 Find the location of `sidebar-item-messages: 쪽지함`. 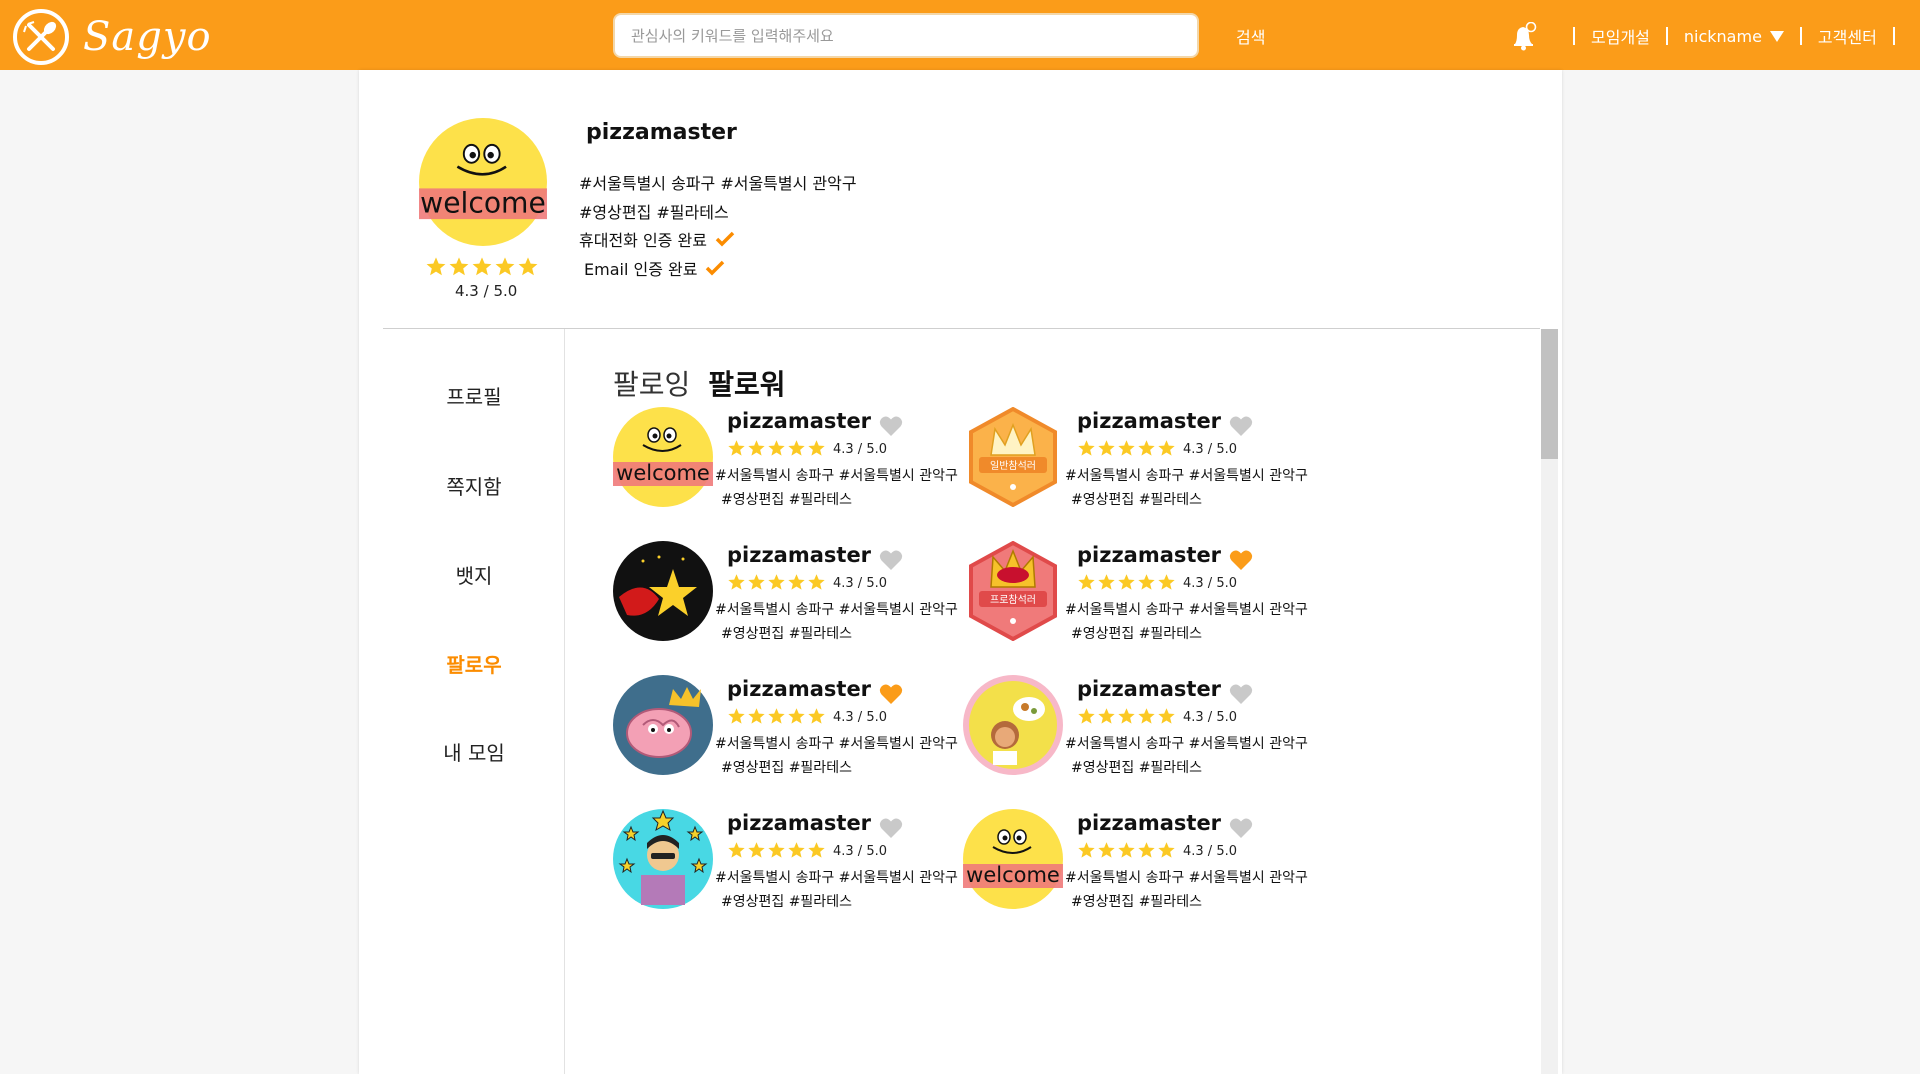

sidebar-item-messages: 쪽지함 is located at coordinates (474, 485).